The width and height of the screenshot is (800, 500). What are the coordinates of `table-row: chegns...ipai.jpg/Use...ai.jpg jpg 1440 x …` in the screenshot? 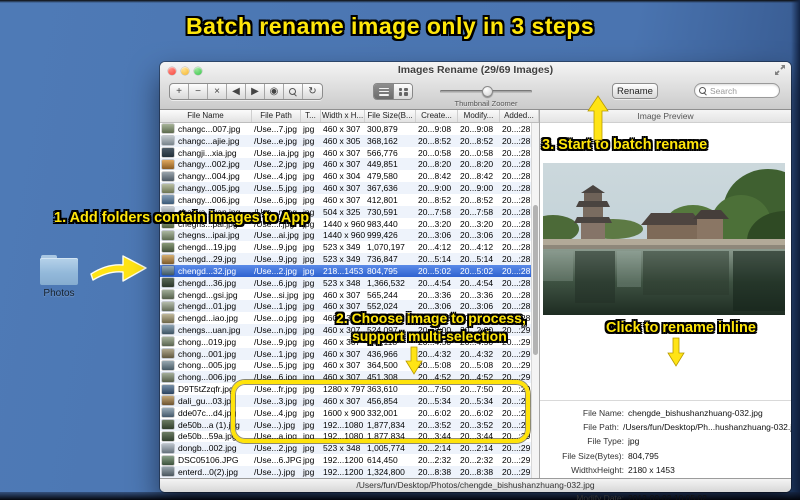 It's located at (345, 235).